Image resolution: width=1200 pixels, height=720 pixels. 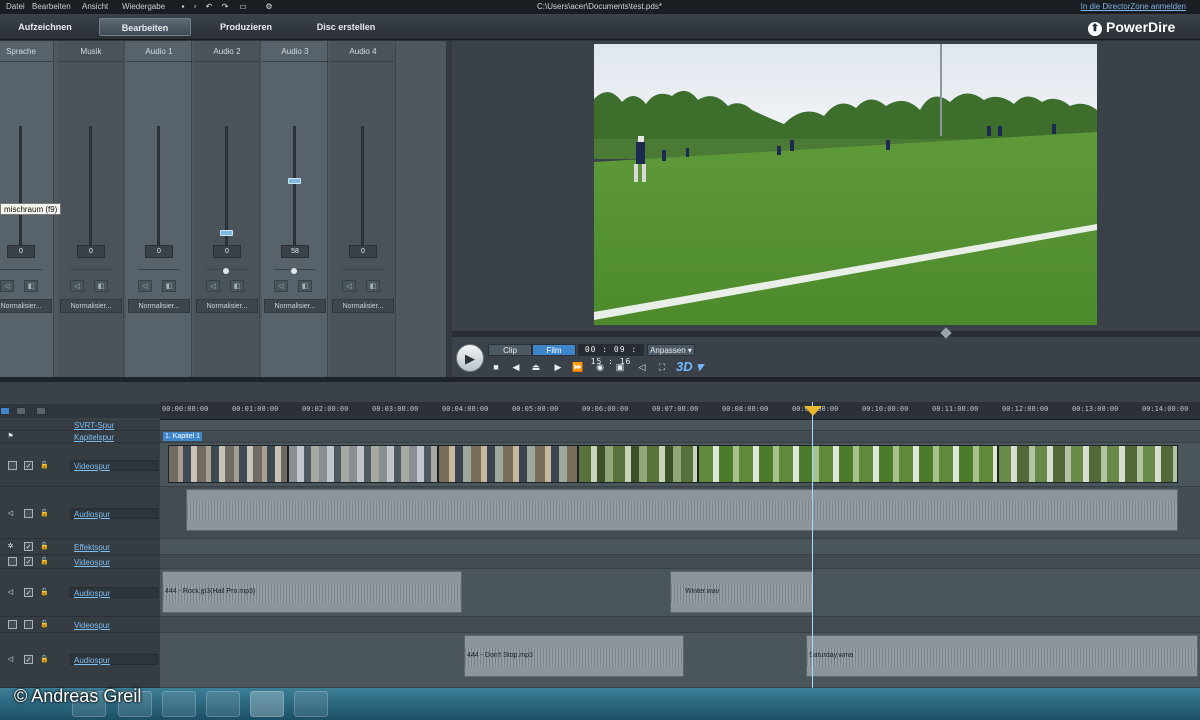 What do you see at coordinates (246, 27) in the screenshot?
I see `tab-produzieren: Produzieren` at bounding box center [246, 27].